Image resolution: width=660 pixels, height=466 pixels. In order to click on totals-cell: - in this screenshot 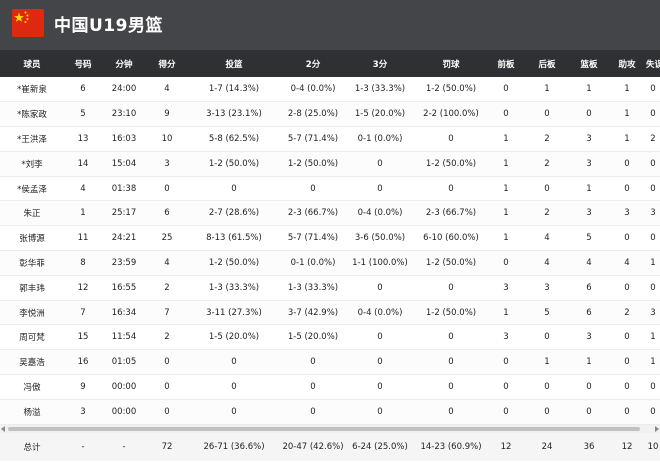, I will do `click(83, 447)`.